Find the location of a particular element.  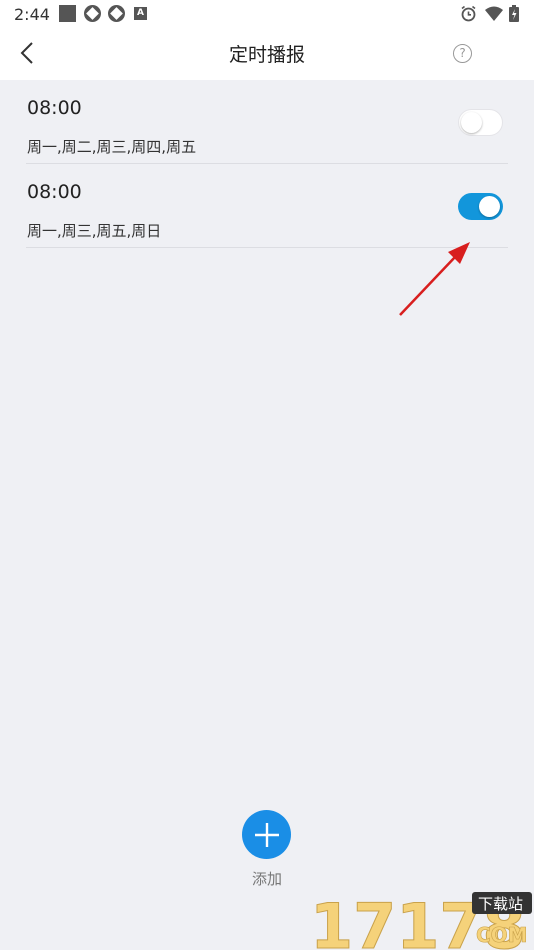

watermark-tag: 下载站 is located at coordinates (500, 904).